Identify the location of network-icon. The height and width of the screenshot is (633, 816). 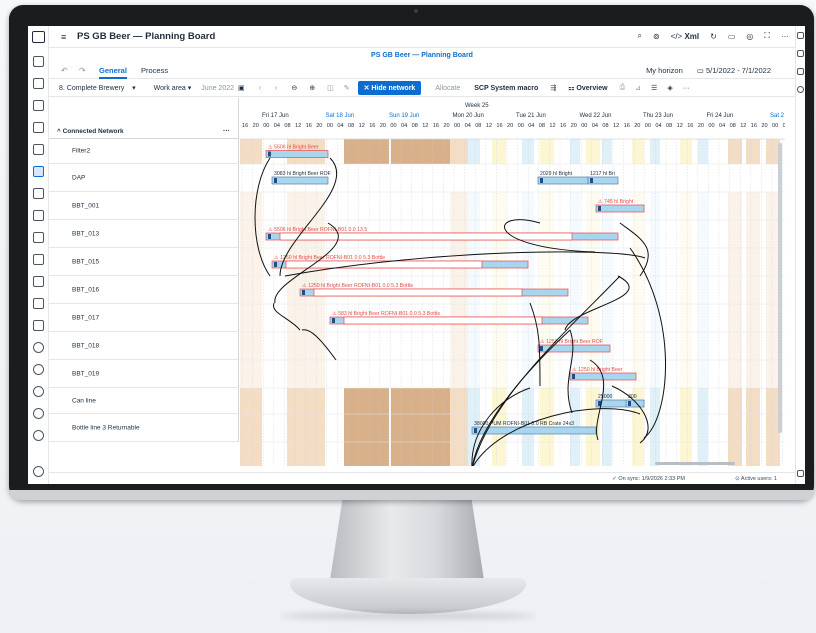
(38, 83).